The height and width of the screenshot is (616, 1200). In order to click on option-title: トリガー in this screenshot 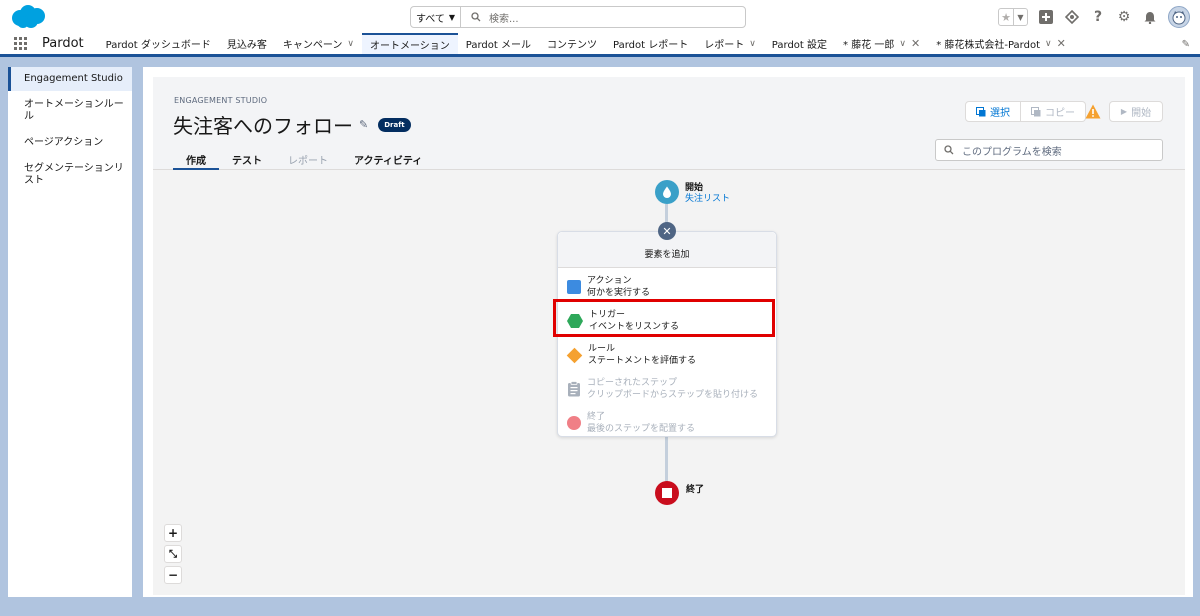, I will do `click(607, 315)`.